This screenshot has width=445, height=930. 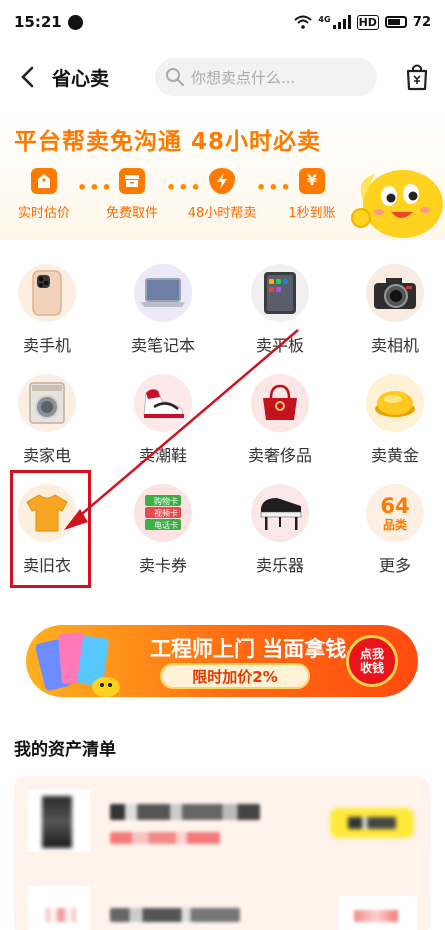 I want to click on more-icon: 64 品类, so click(x=395, y=513).